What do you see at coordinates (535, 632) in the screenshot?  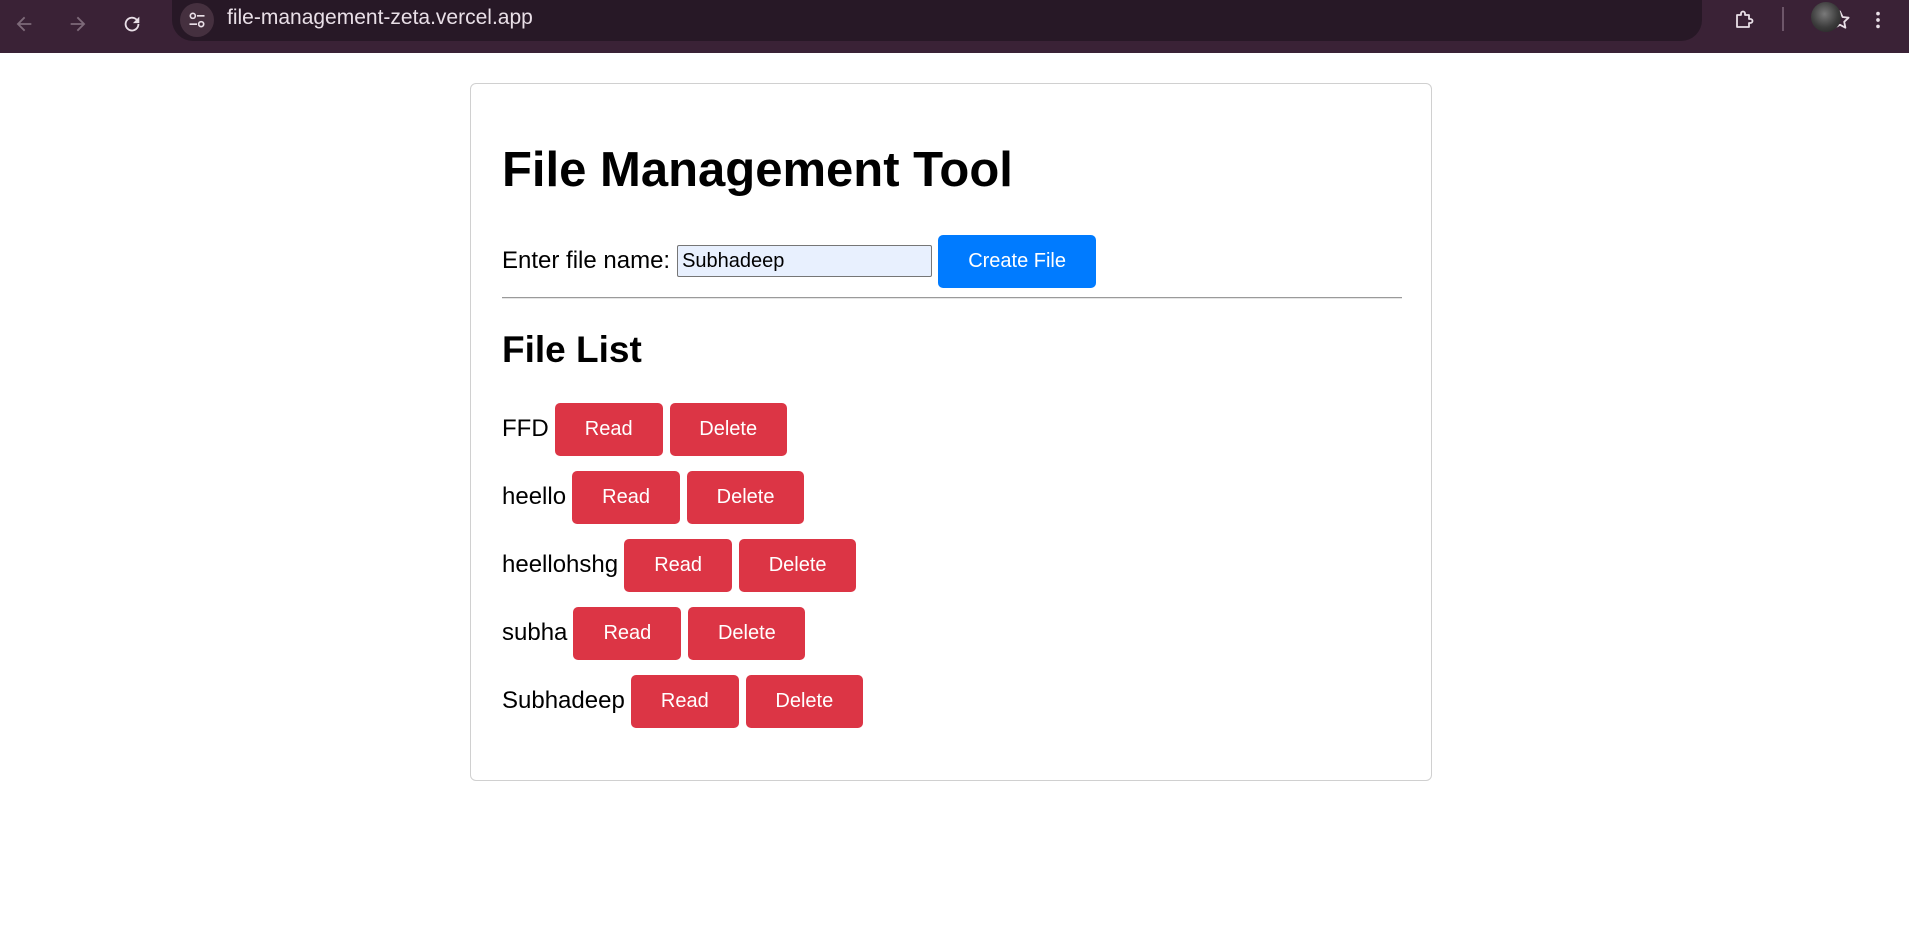 I see `file-name: subha` at bounding box center [535, 632].